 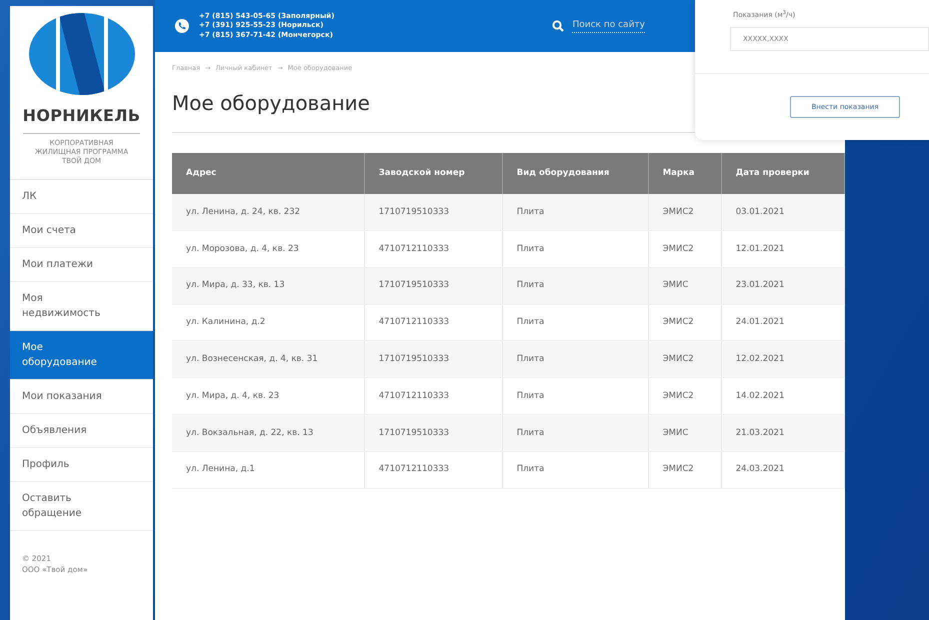 What do you see at coordinates (81, 197) in the screenshot?
I see `sidebar-item: ЛК` at bounding box center [81, 197].